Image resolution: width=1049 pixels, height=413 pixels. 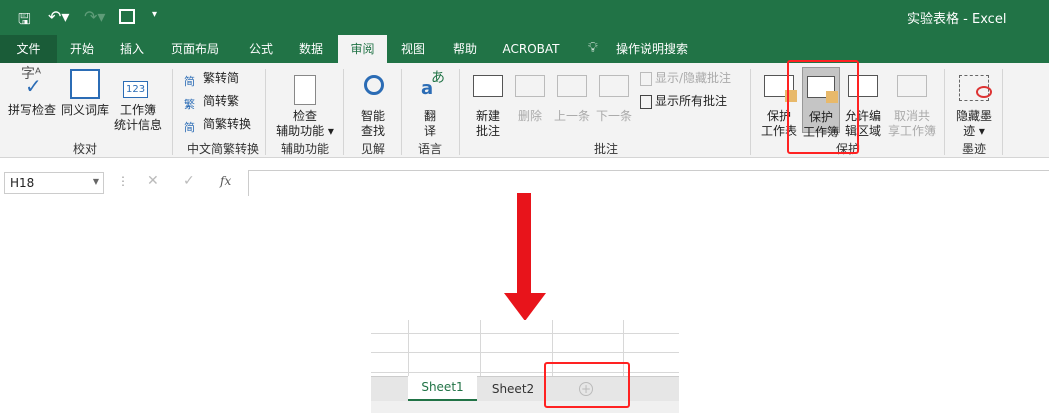 I want to click on arrow-down-icon, so click(x=525, y=257).